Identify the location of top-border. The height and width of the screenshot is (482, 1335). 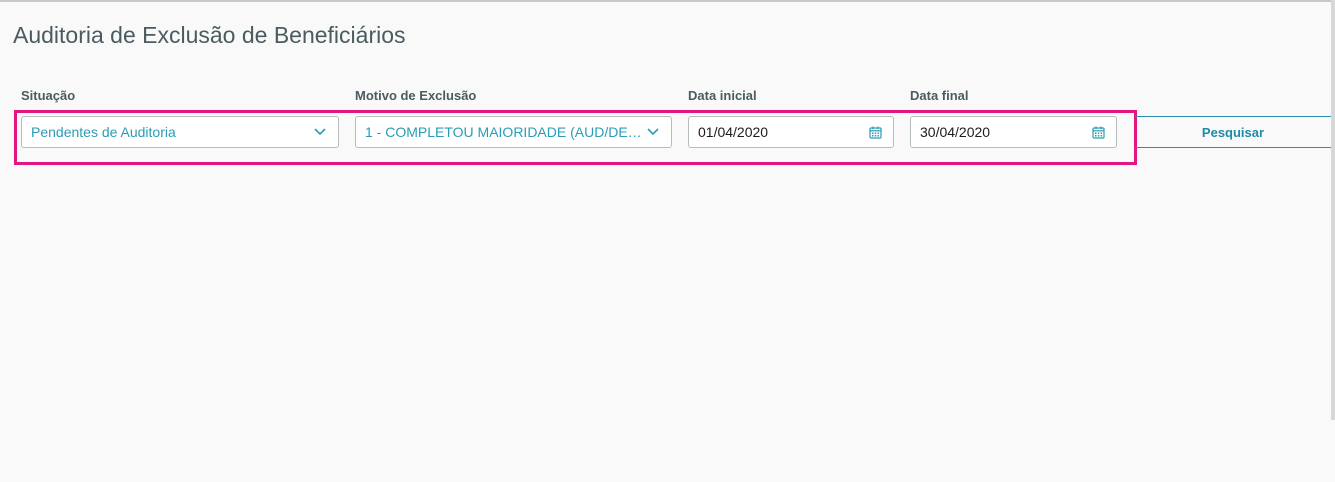
(665, 1).